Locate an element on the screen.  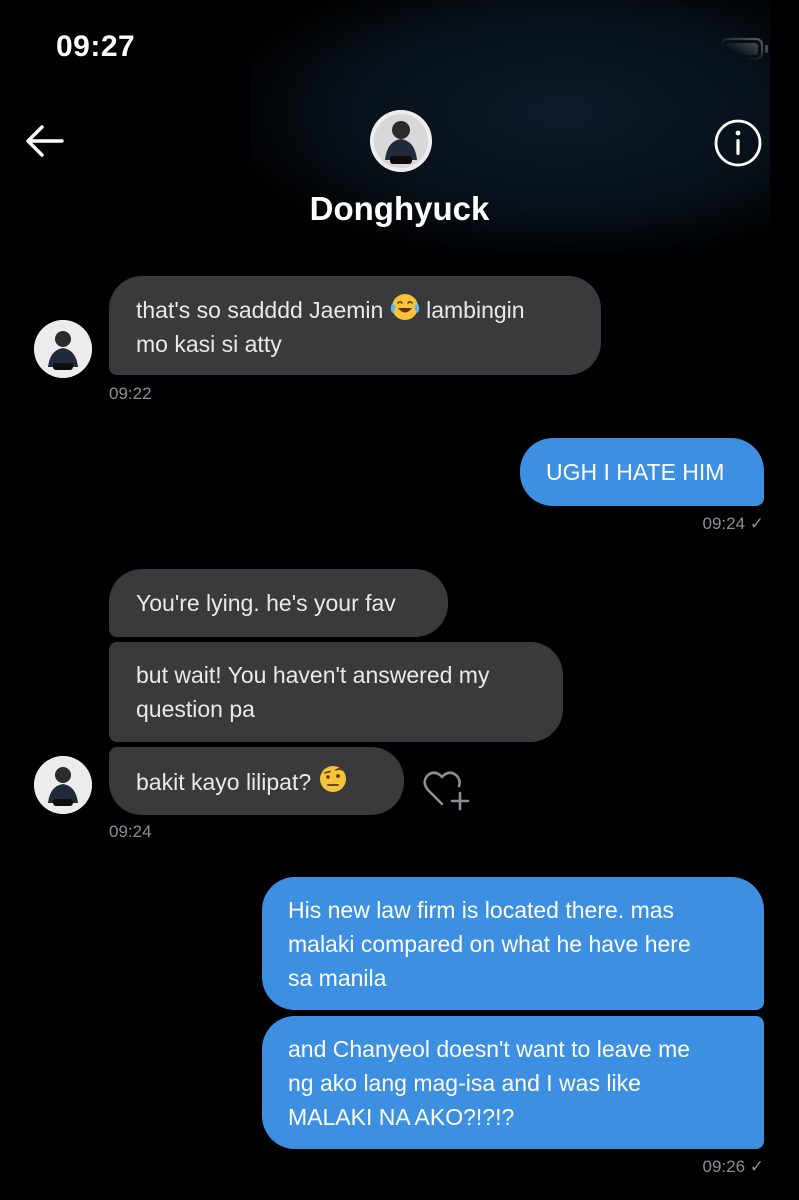
message-timestamp: 09:24 ✓ is located at coordinates (733, 523).